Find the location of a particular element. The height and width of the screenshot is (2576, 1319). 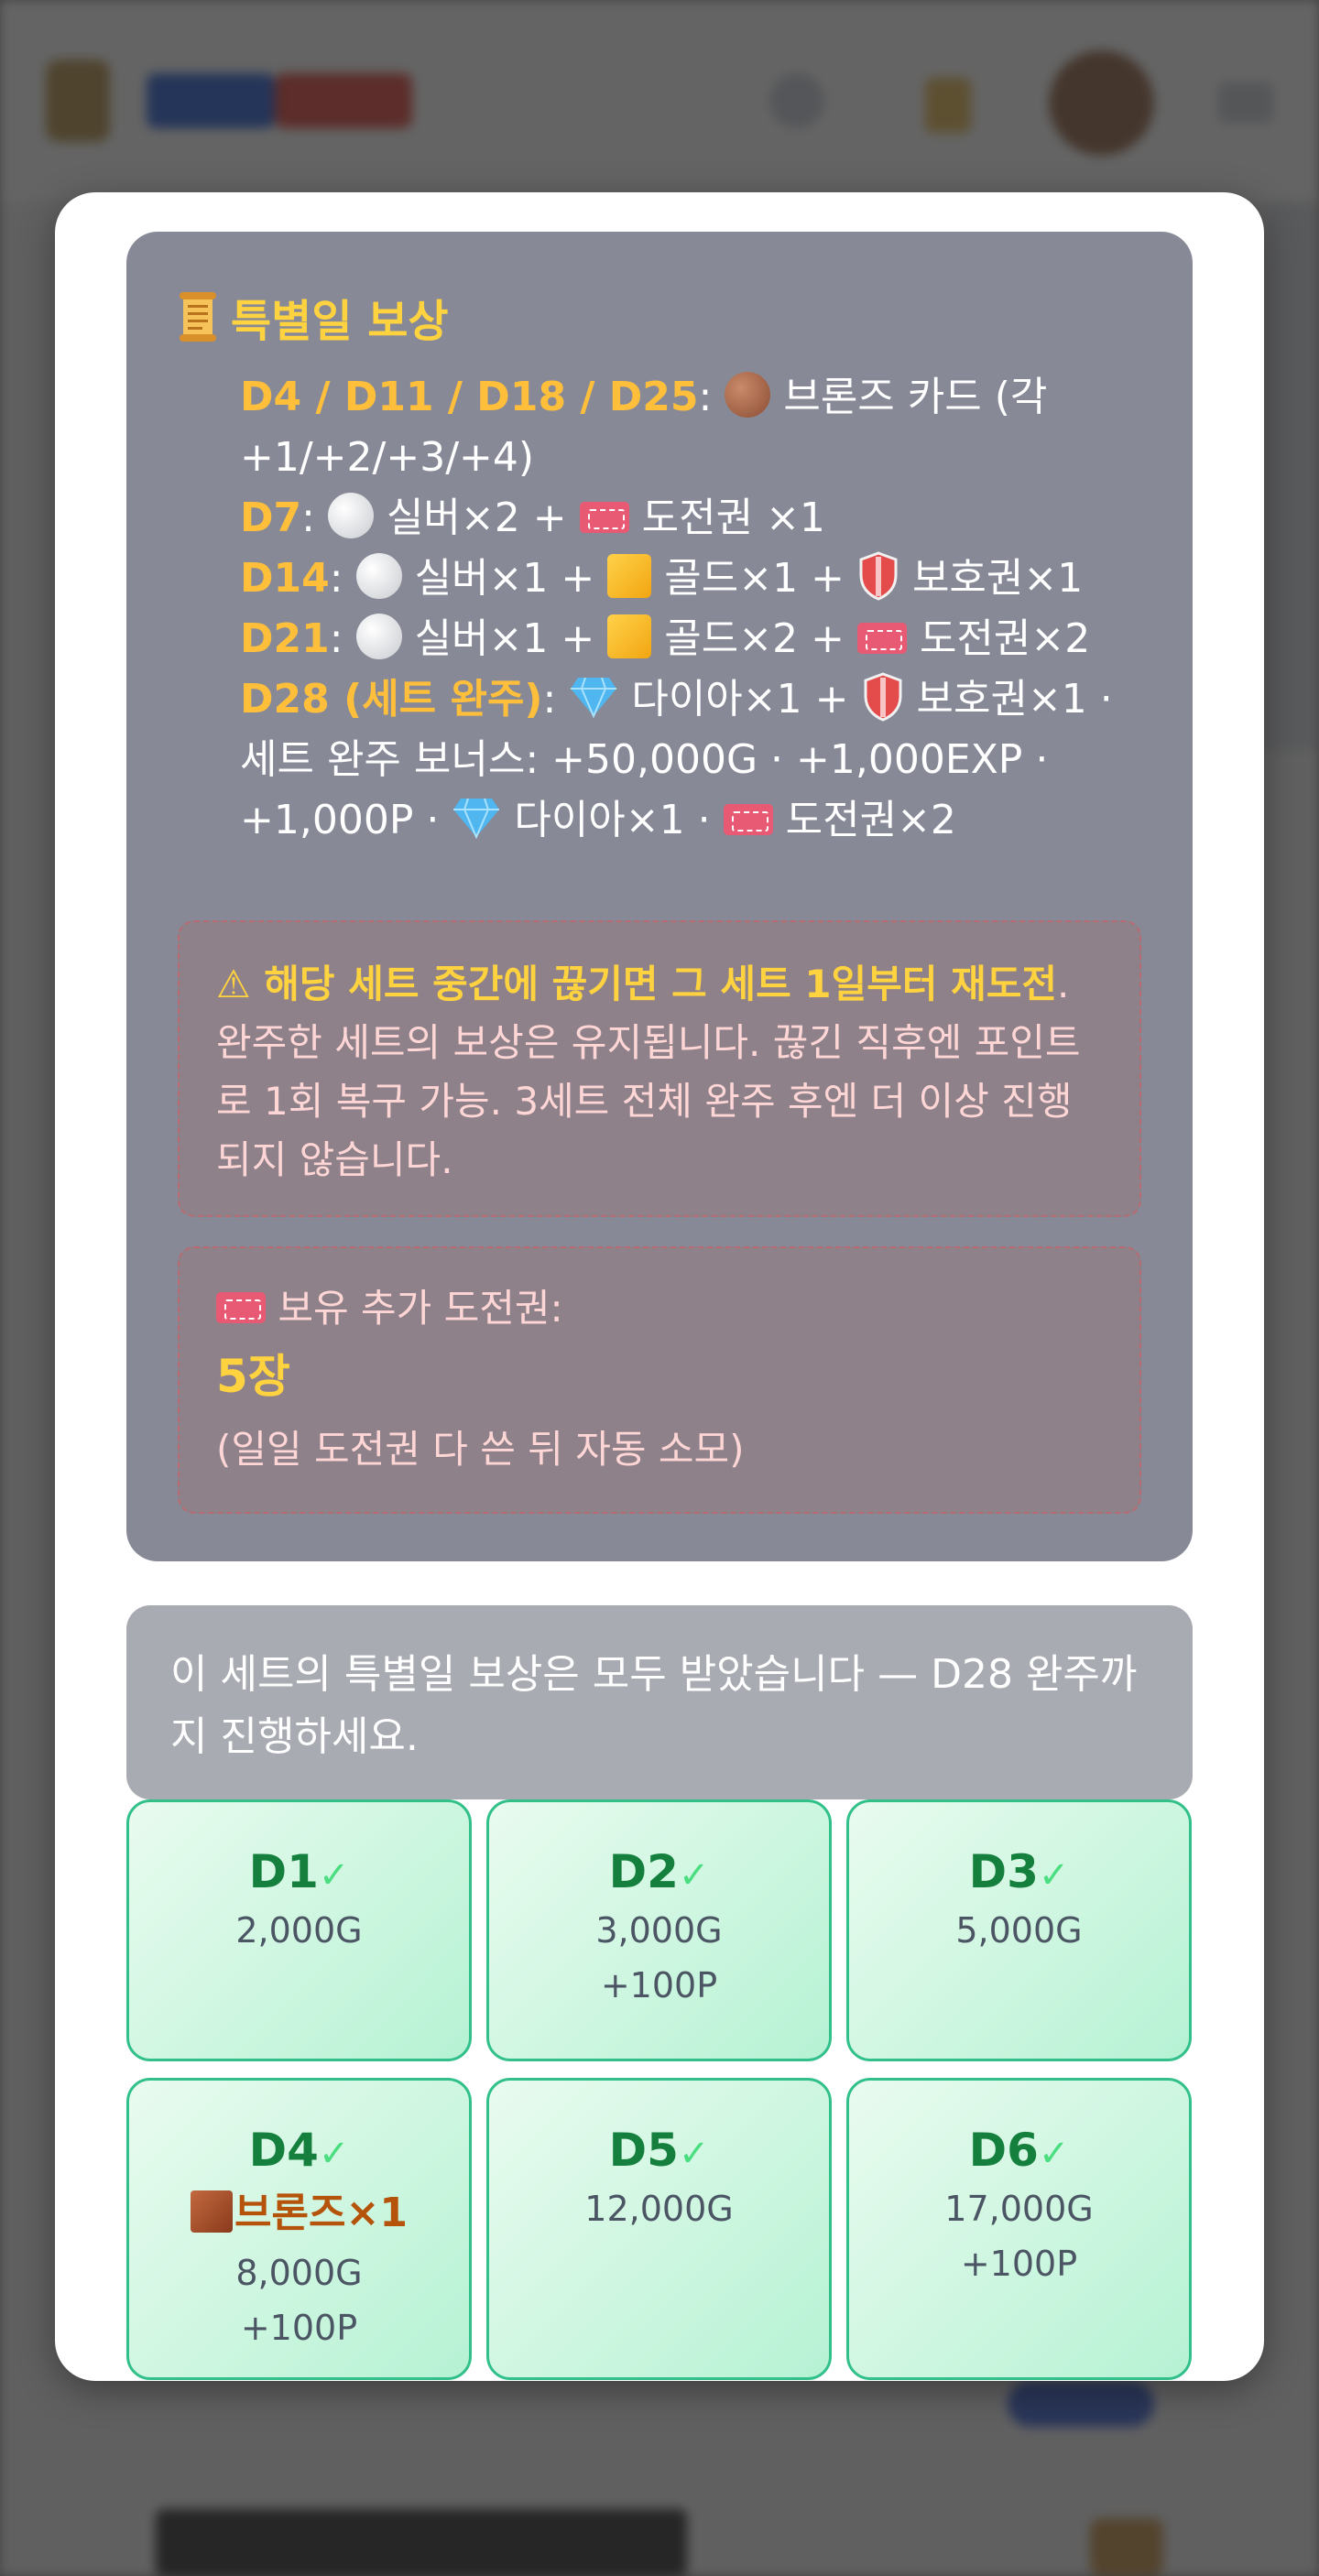

reward-text: +1,000P · is located at coordinates (340, 820).